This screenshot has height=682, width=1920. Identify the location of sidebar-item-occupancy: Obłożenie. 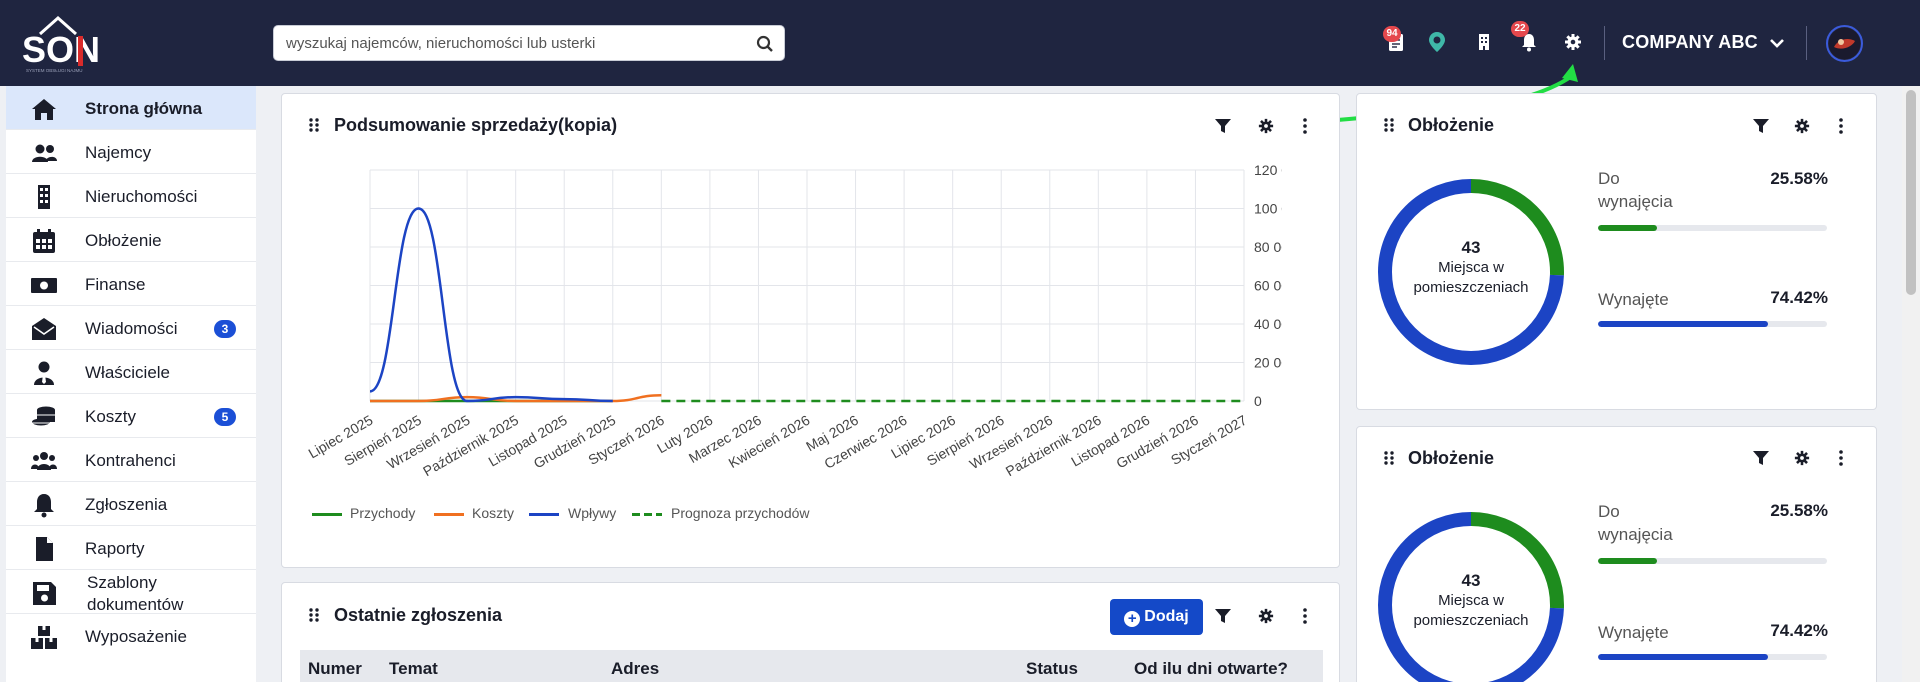
(131, 240).